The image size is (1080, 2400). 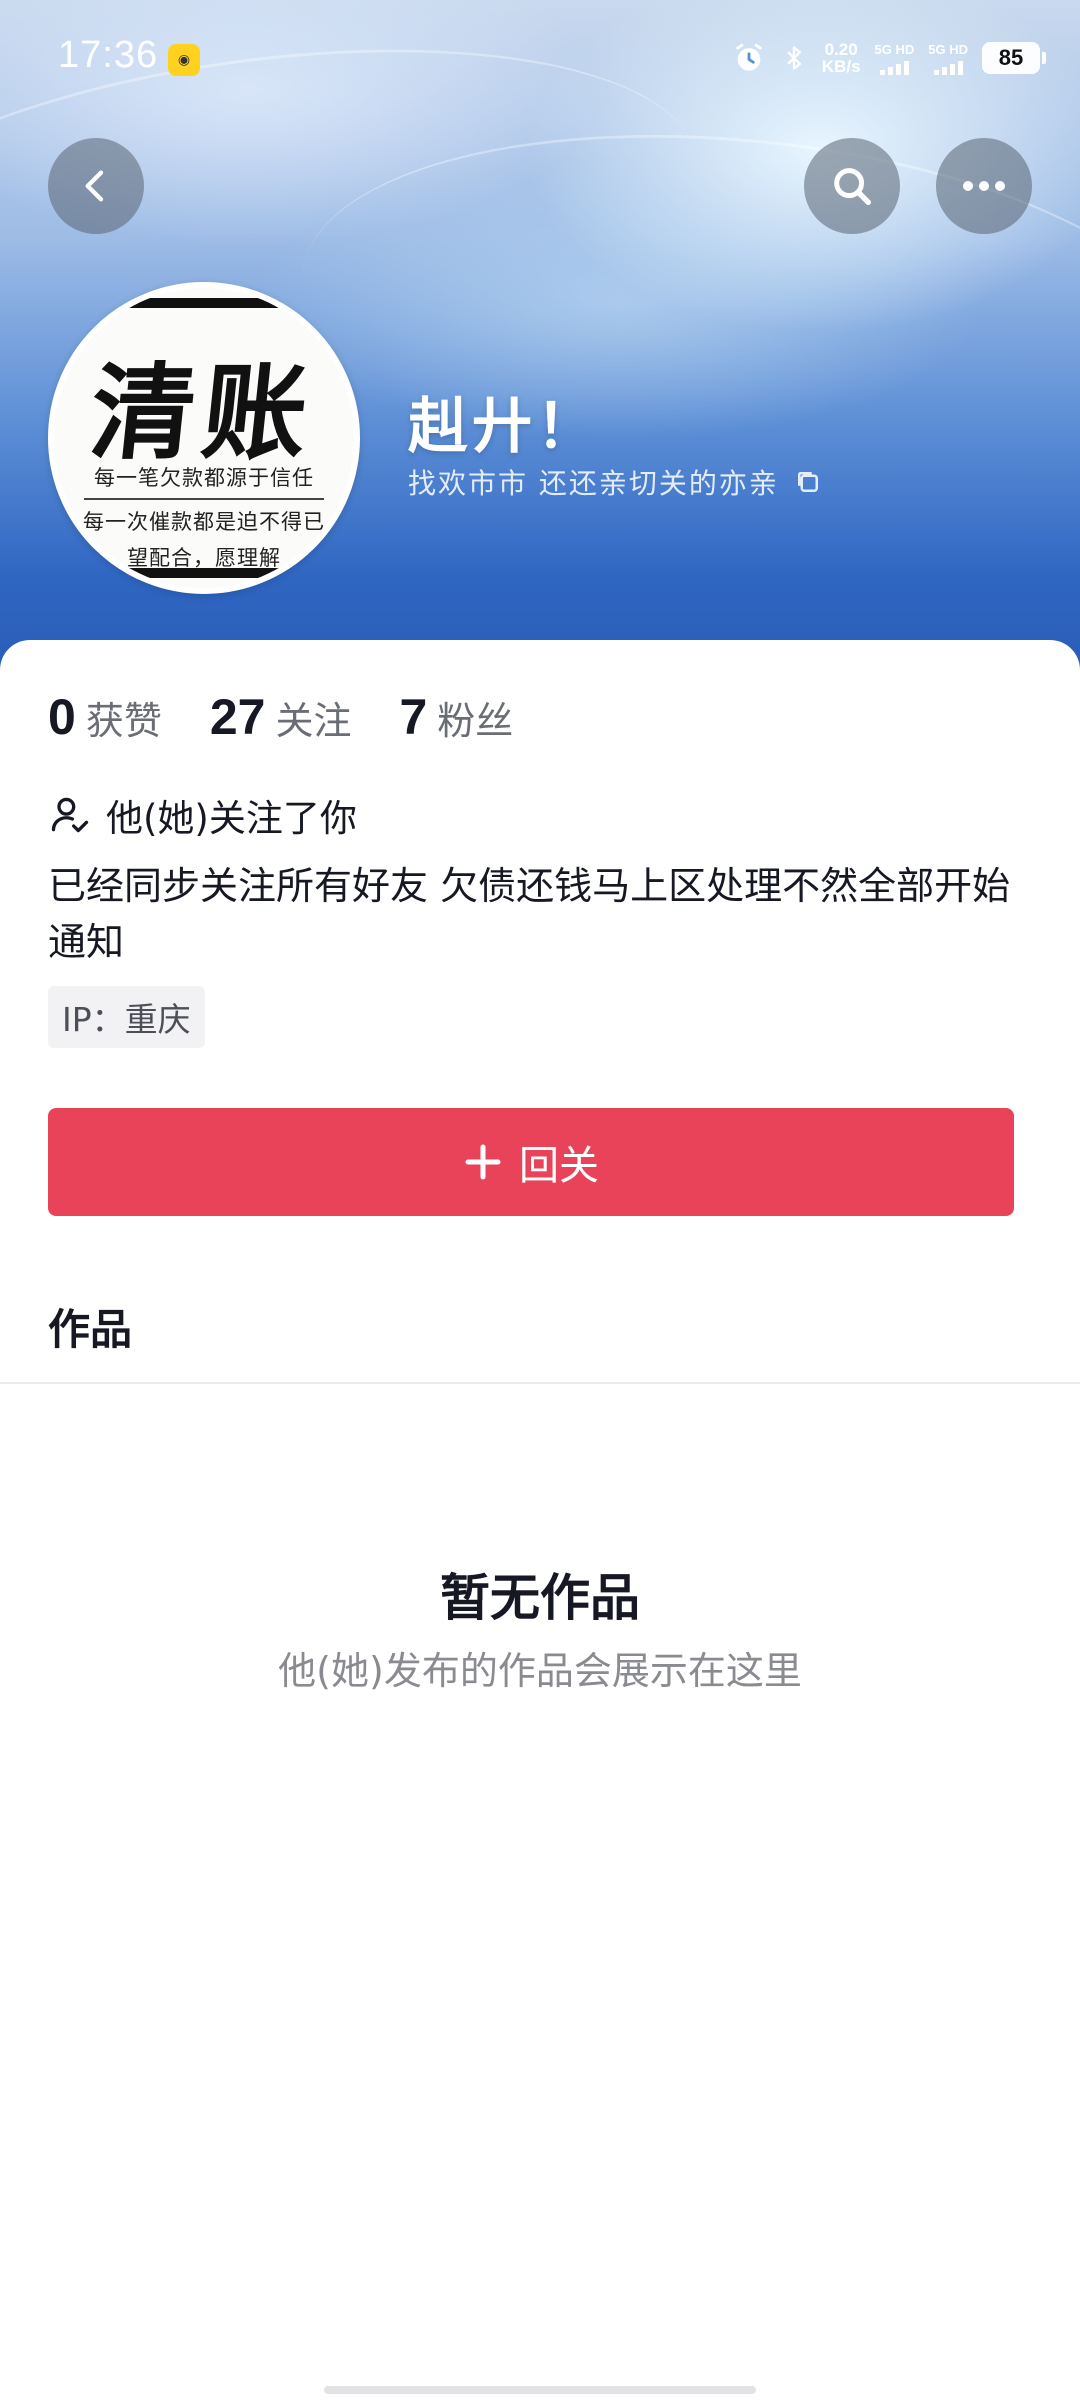 I want to click on search-icon, so click(x=852, y=186).